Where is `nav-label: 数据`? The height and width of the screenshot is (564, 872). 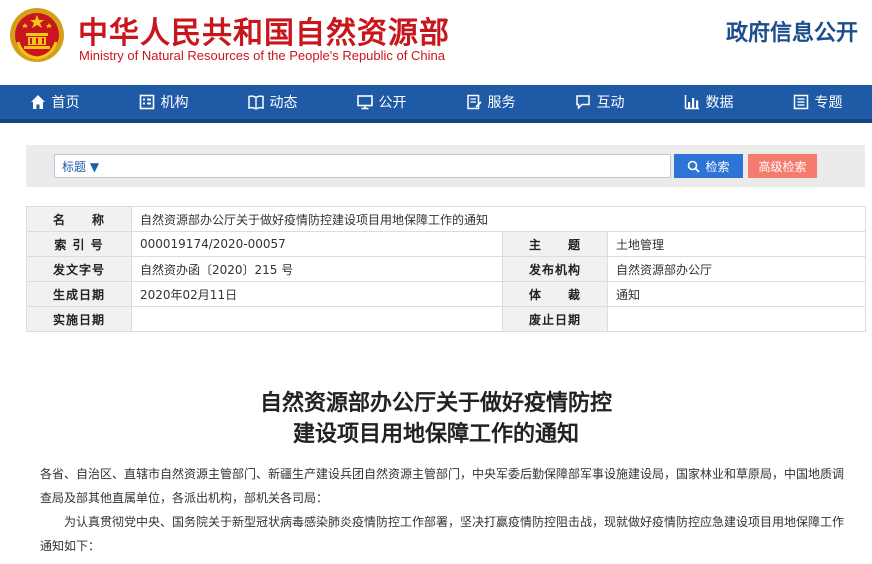
nav-label: 数据 is located at coordinates (719, 103).